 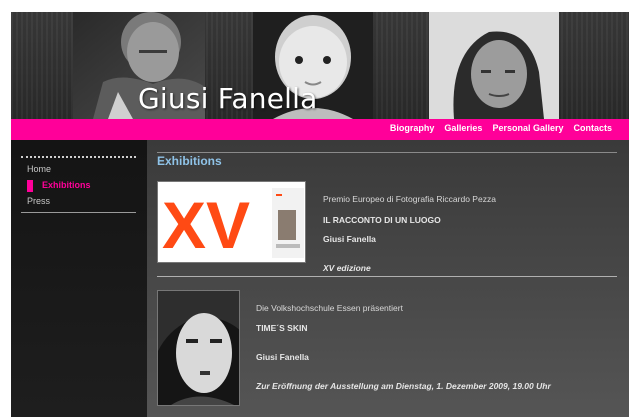 What do you see at coordinates (347, 268) in the screenshot?
I see `entry-detail: XV edizione` at bounding box center [347, 268].